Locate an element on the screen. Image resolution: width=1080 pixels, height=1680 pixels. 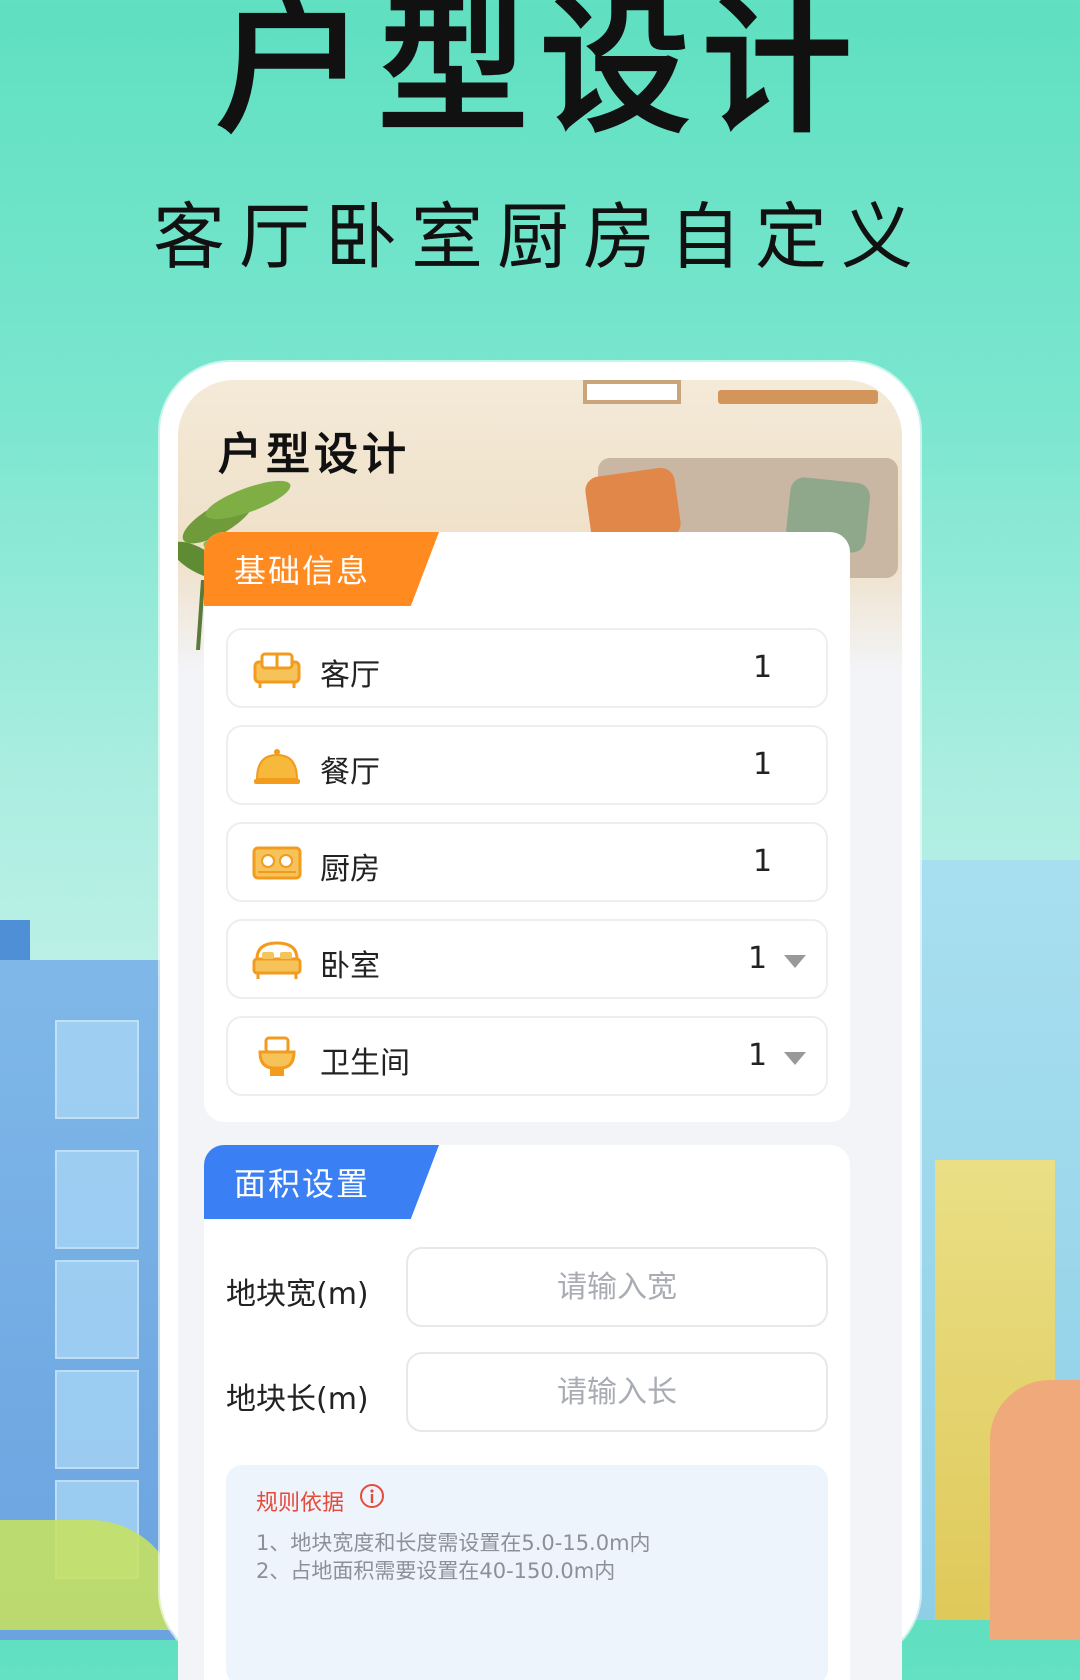
room-label: 厨房 is located at coordinates (350, 869).